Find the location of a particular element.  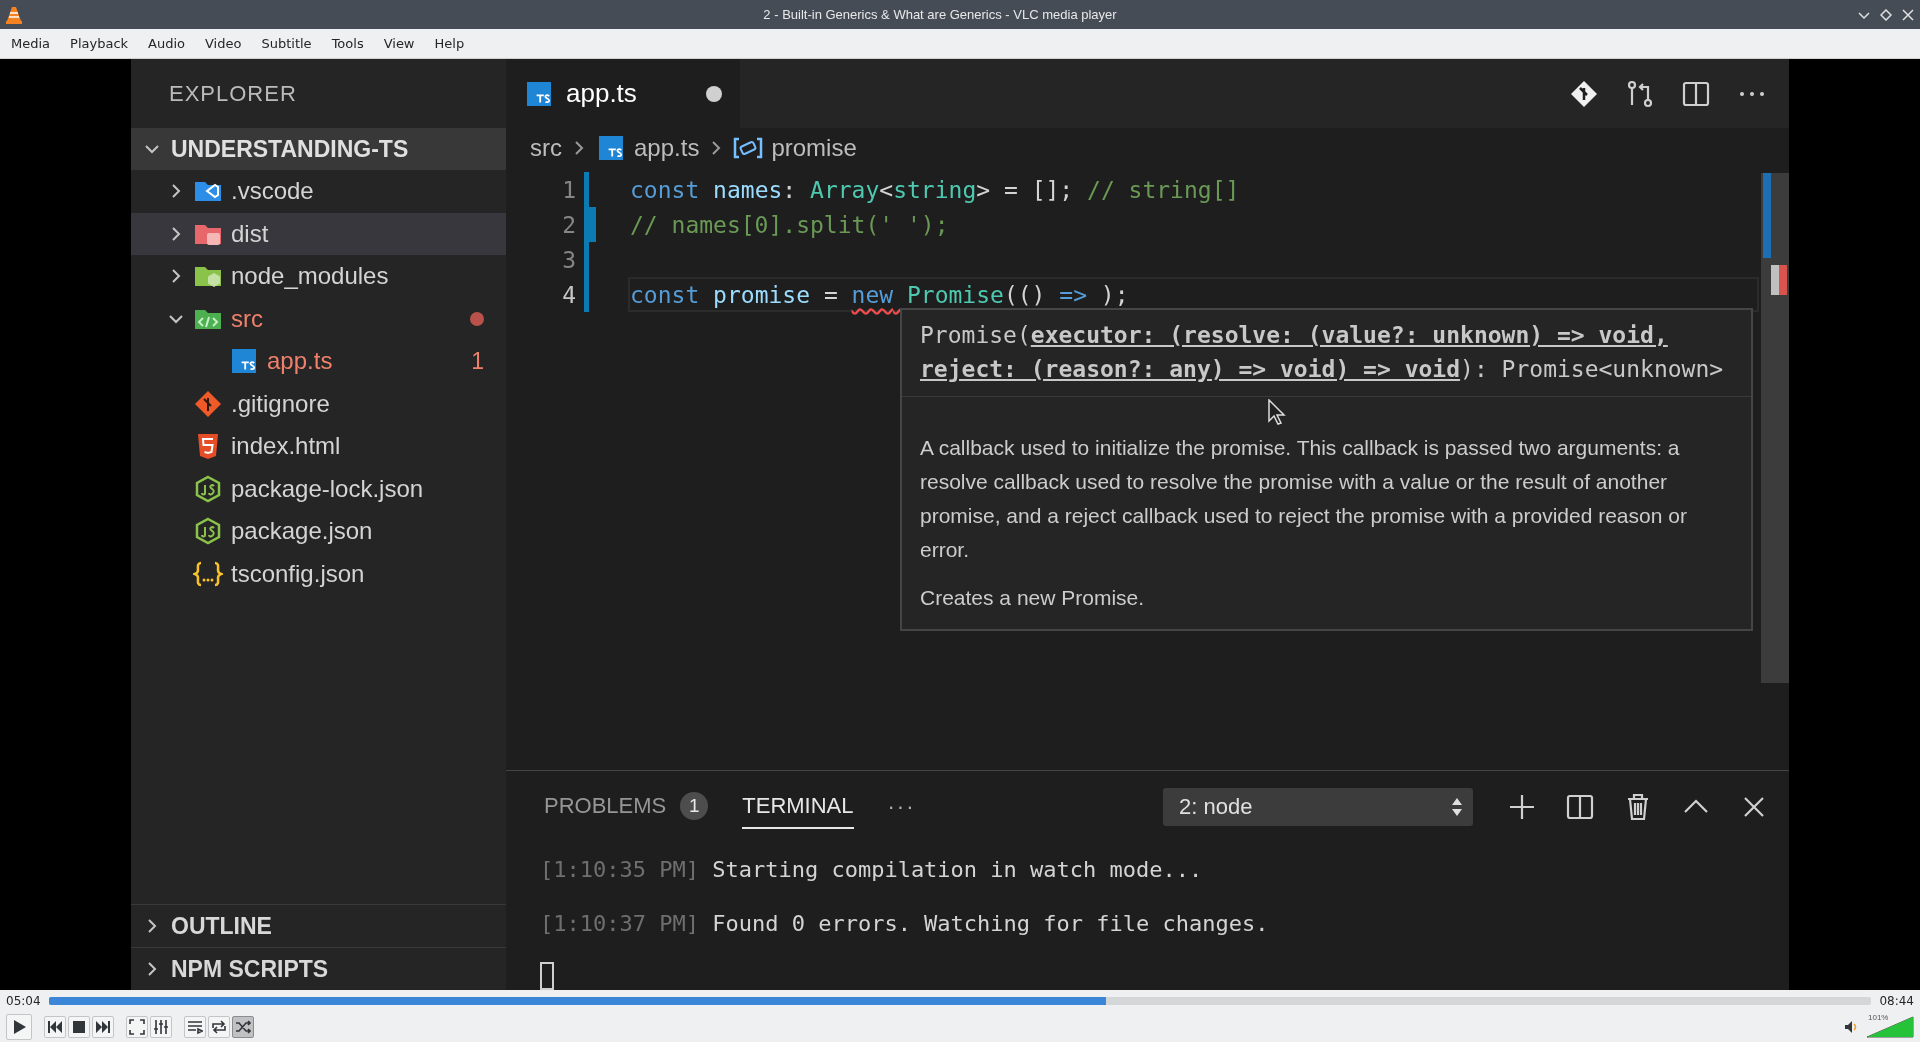

shuffle-icon is located at coordinates (243, 1027).